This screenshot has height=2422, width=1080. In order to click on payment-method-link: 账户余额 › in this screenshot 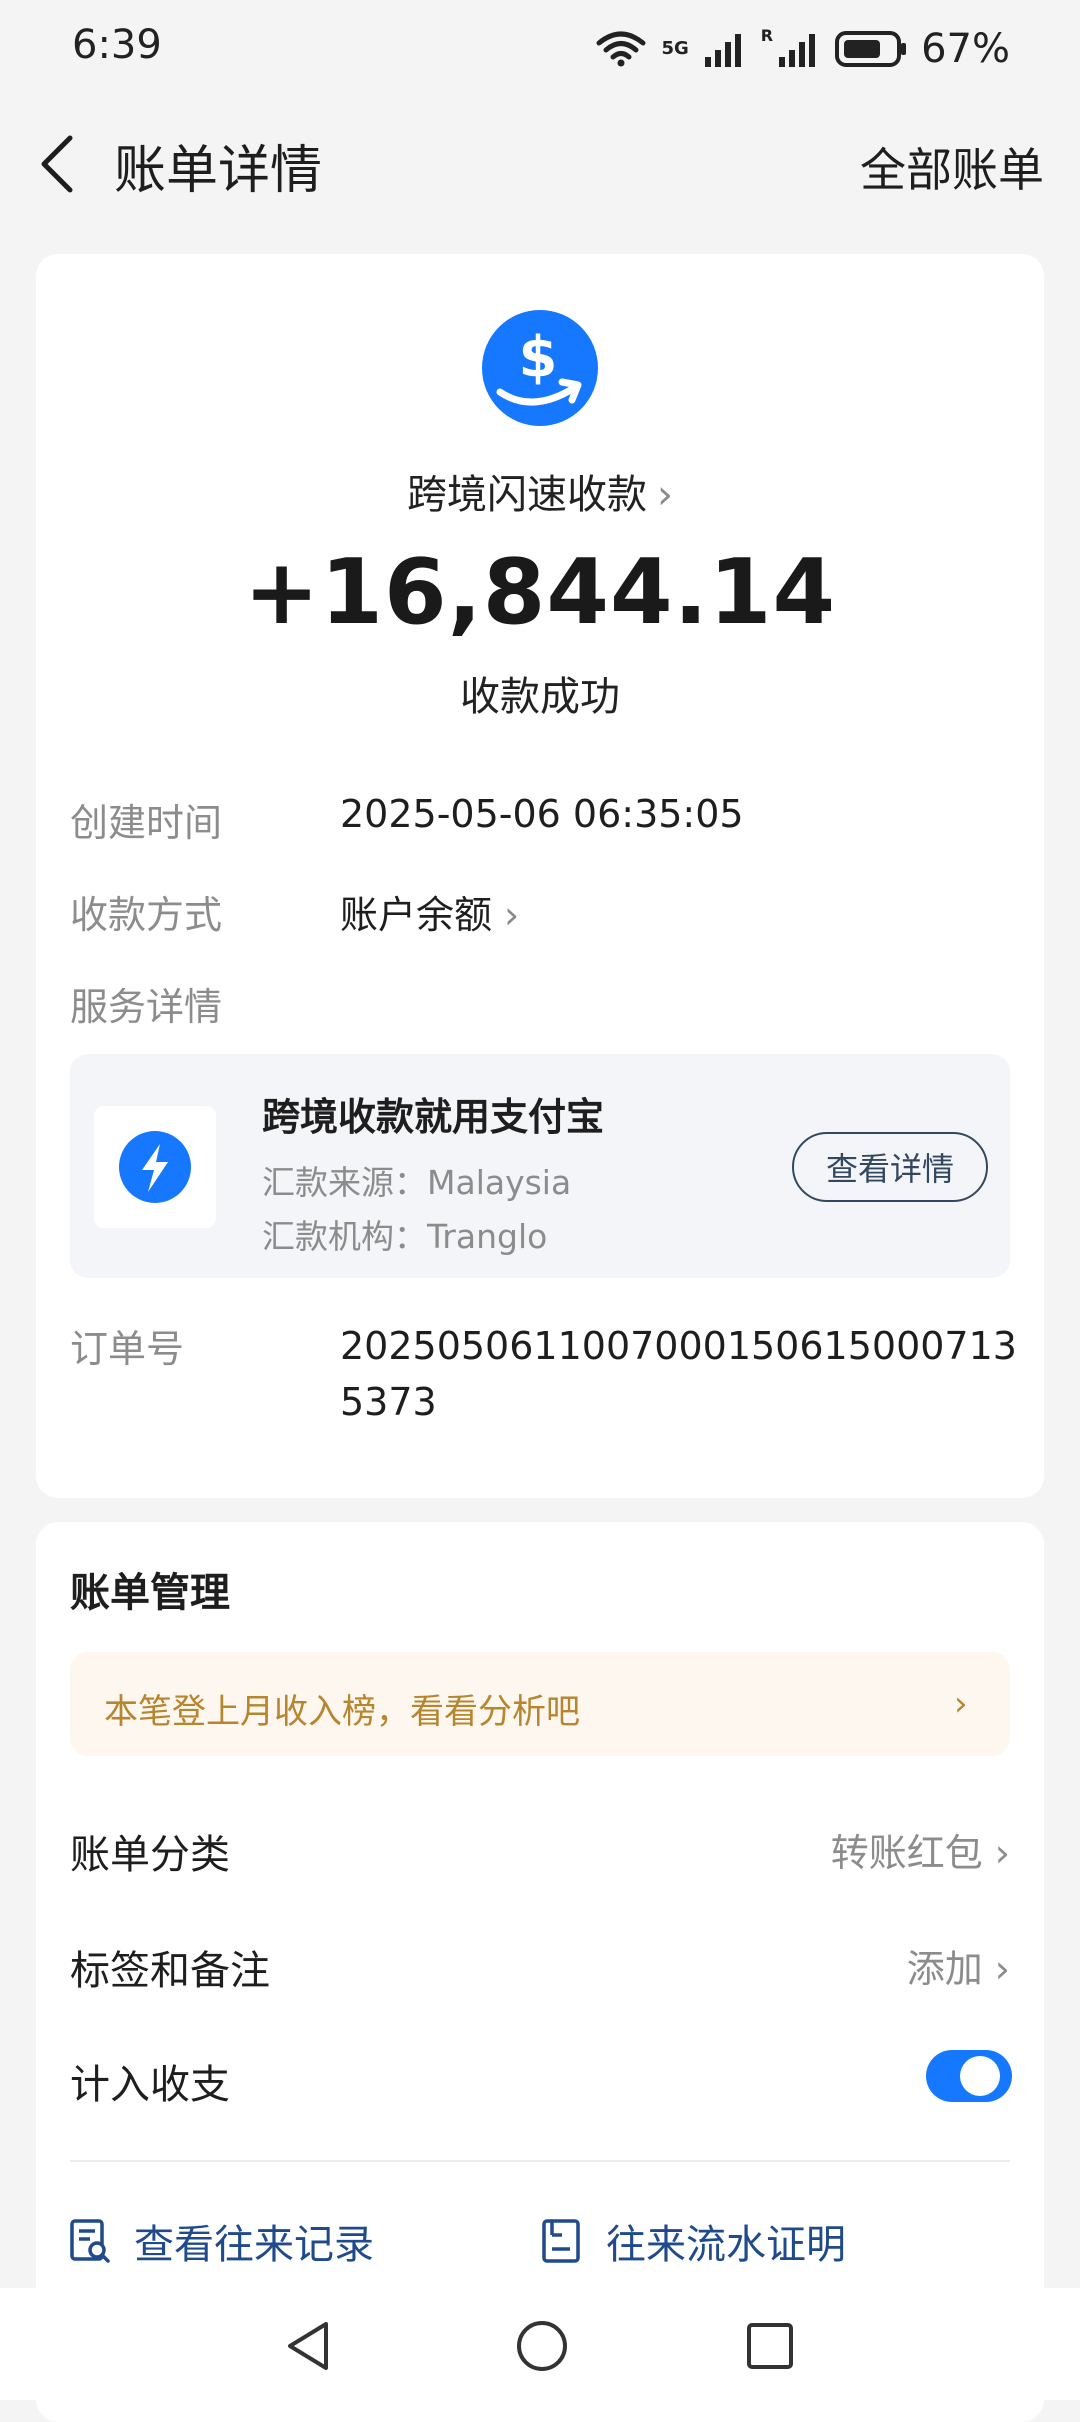, I will do `click(429, 911)`.